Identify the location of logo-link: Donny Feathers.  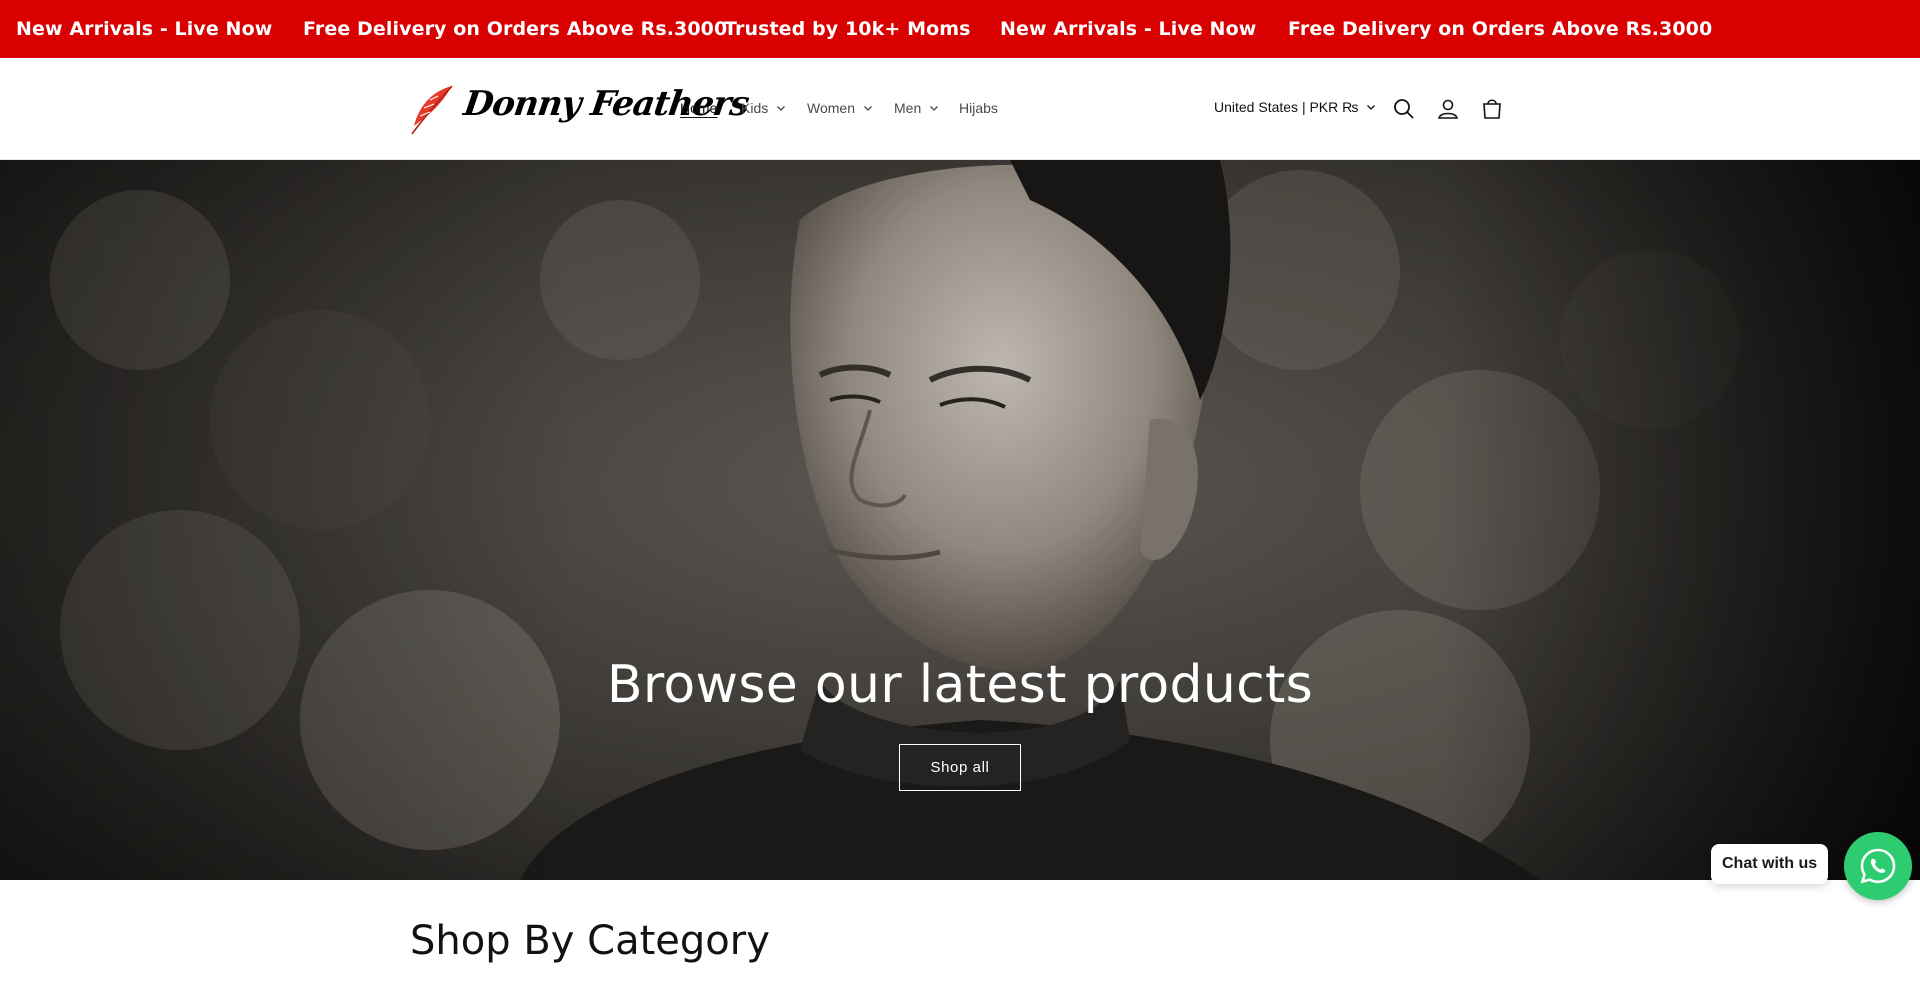
(579, 109).